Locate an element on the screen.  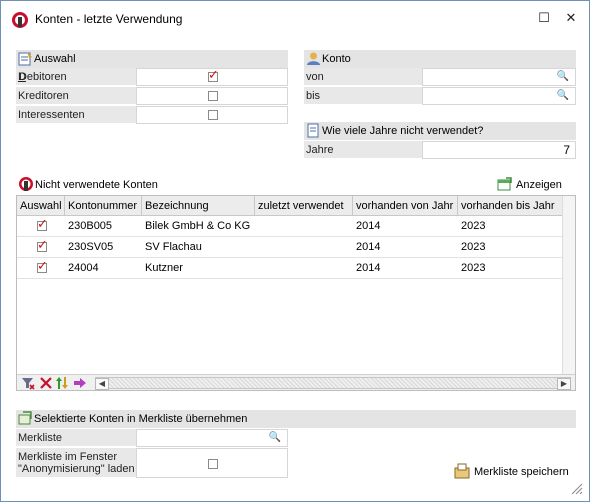
table-row: ✓ 24004 Kutzner 2014 2023 is located at coordinates (290, 268).